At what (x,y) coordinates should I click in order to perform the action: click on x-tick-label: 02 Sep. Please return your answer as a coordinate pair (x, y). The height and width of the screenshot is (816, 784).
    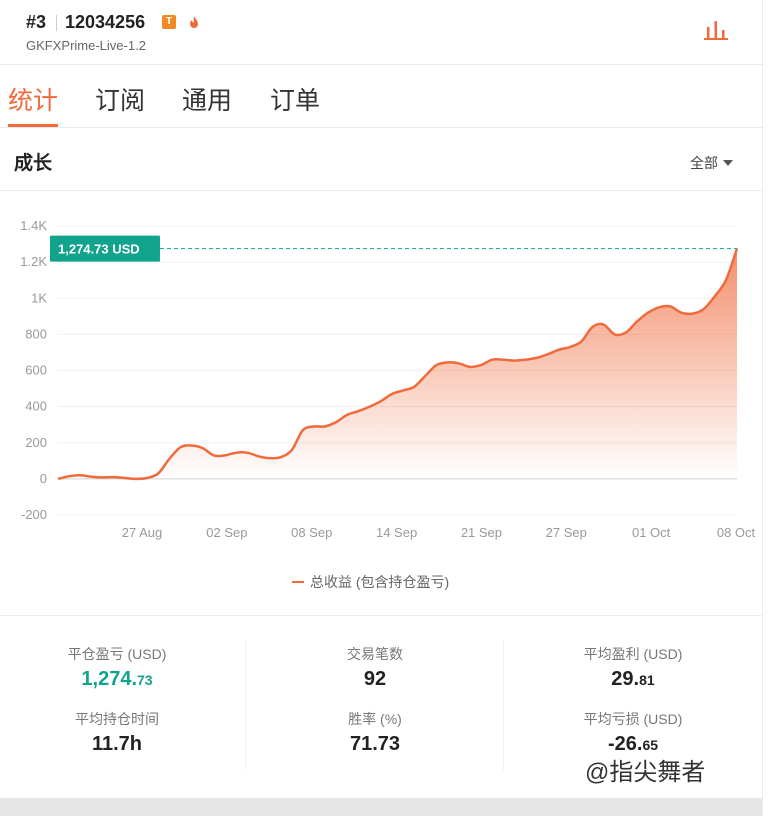
    Looking at the image, I should click on (226, 532).